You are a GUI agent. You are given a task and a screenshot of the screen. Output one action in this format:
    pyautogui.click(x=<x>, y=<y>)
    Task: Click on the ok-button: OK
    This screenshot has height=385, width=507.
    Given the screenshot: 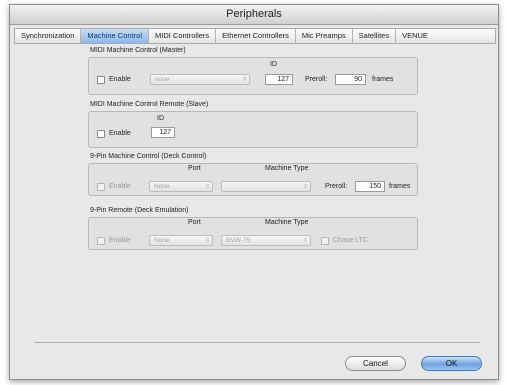 What is the action you would take?
    pyautogui.click(x=451, y=363)
    